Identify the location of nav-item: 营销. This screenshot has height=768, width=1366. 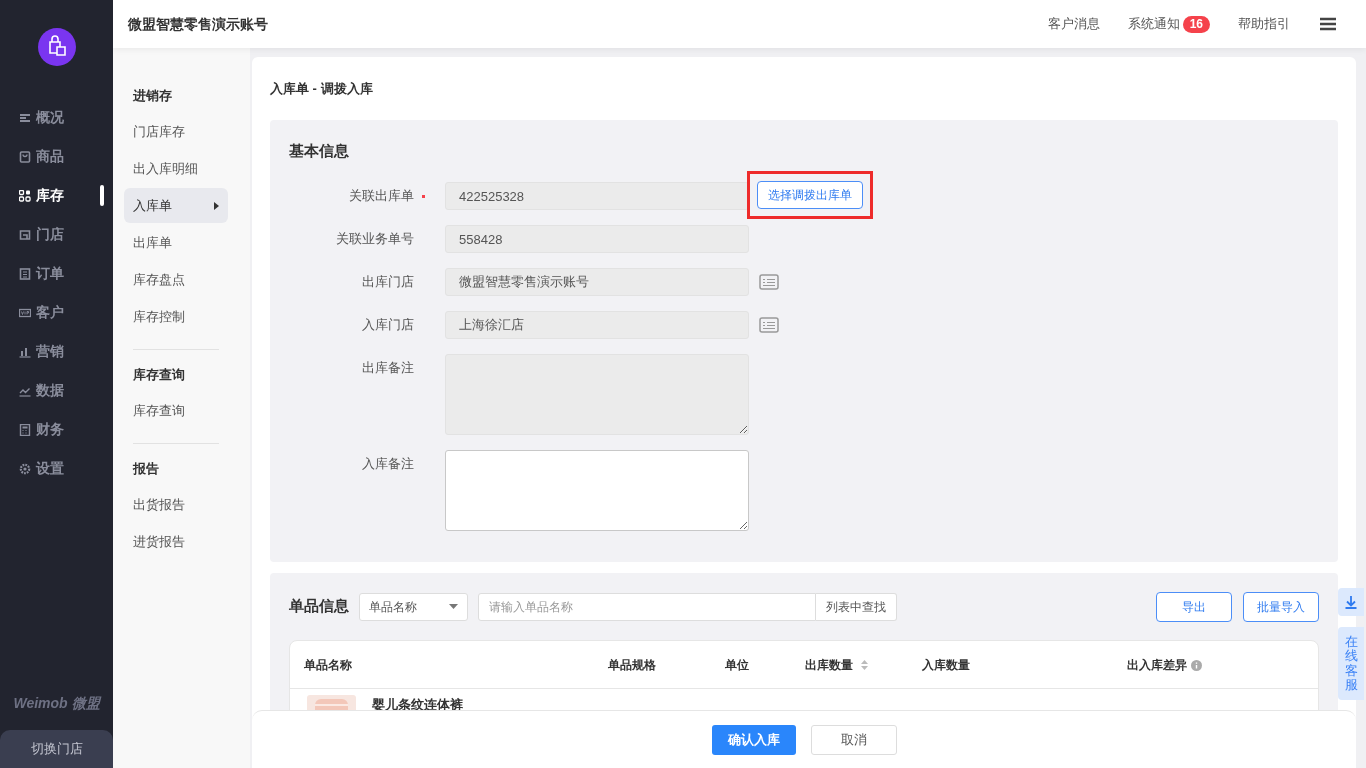
(56, 351).